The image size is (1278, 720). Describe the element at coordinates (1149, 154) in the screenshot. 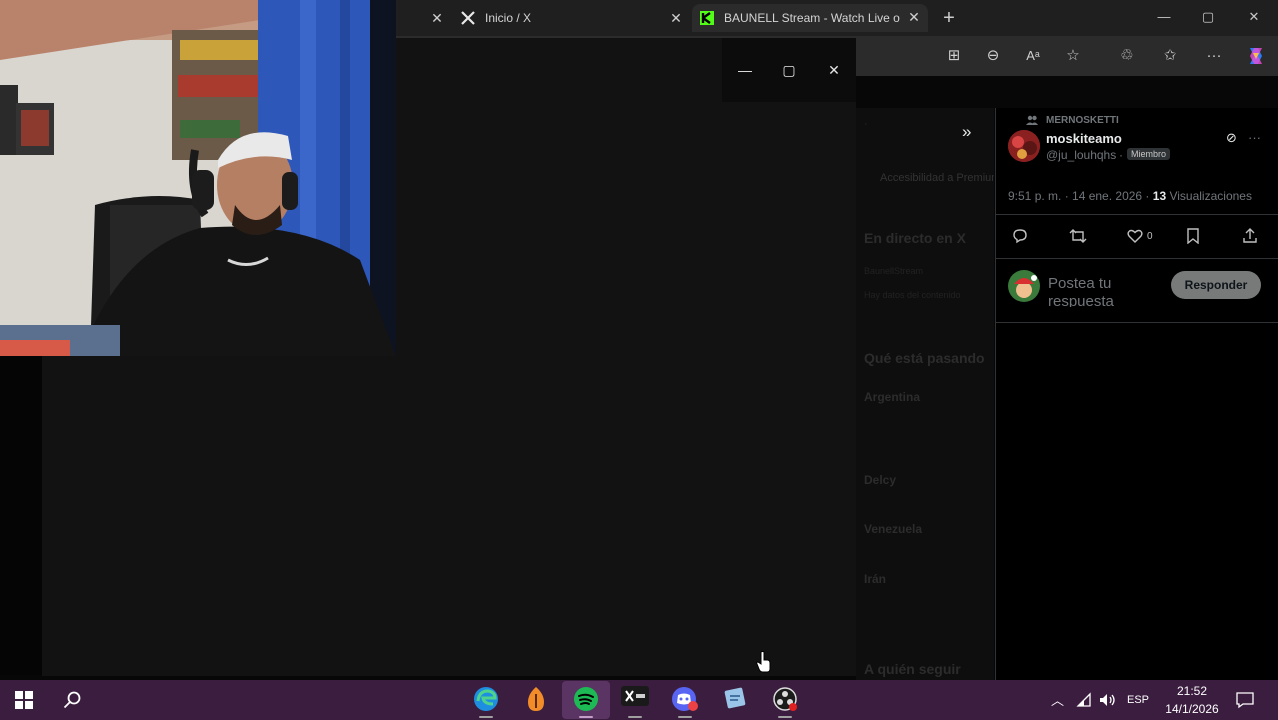

I see `member-badge: Miembro` at that location.